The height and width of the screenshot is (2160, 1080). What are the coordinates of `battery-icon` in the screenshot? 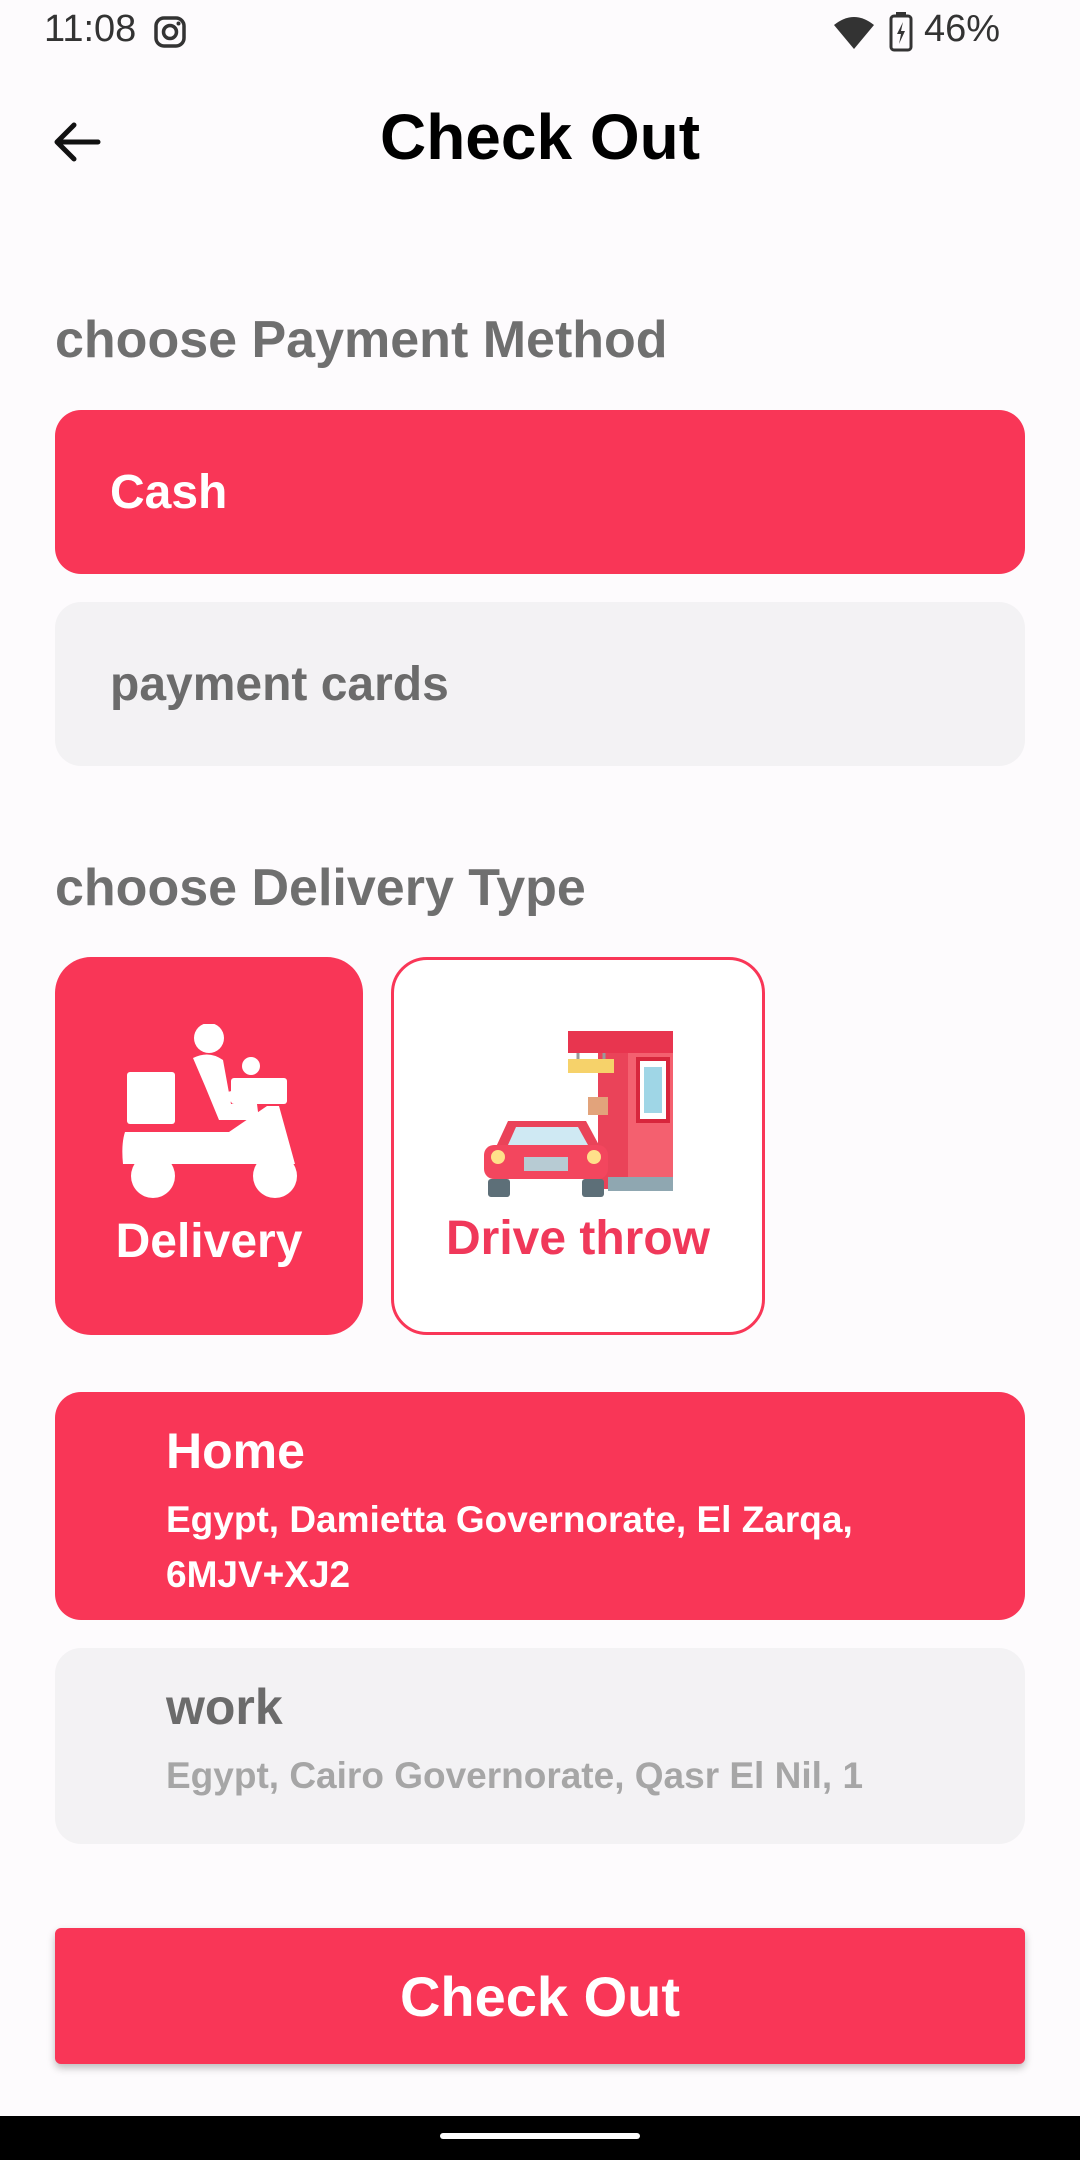 It's located at (901, 32).